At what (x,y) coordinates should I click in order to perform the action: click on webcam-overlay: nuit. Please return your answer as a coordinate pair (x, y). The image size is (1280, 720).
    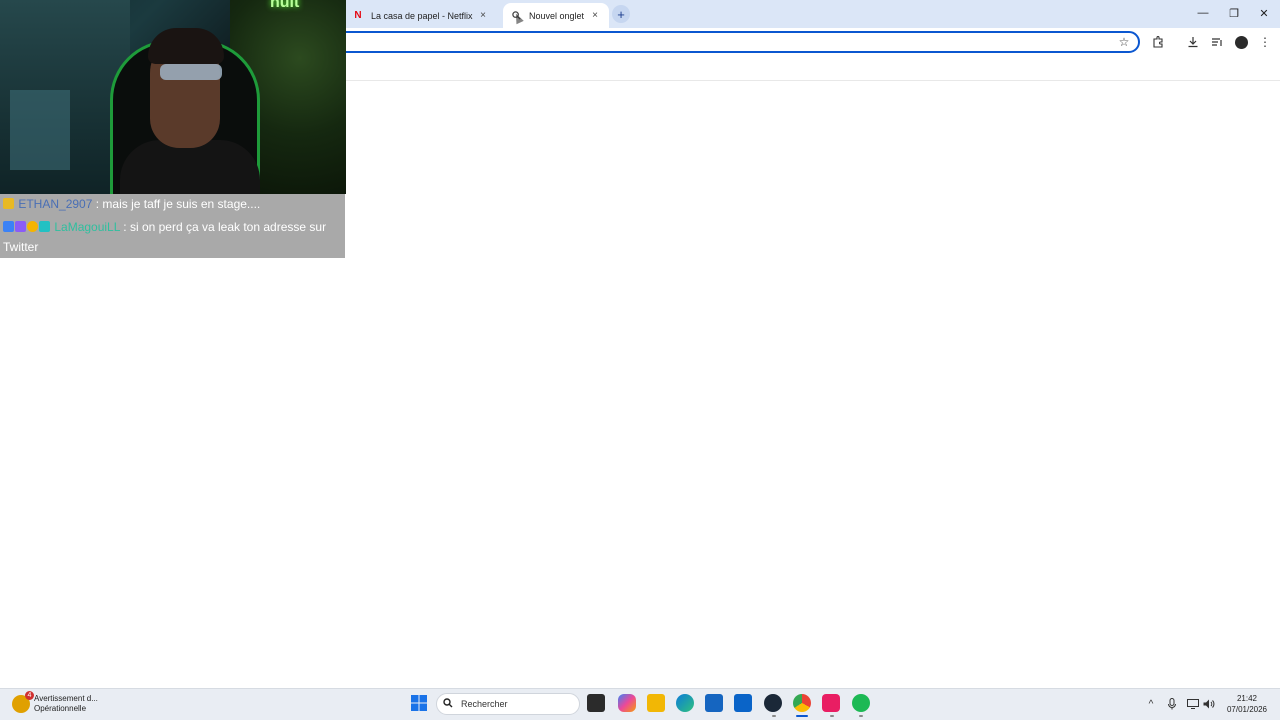
    Looking at the image, I should click on (173, 97).